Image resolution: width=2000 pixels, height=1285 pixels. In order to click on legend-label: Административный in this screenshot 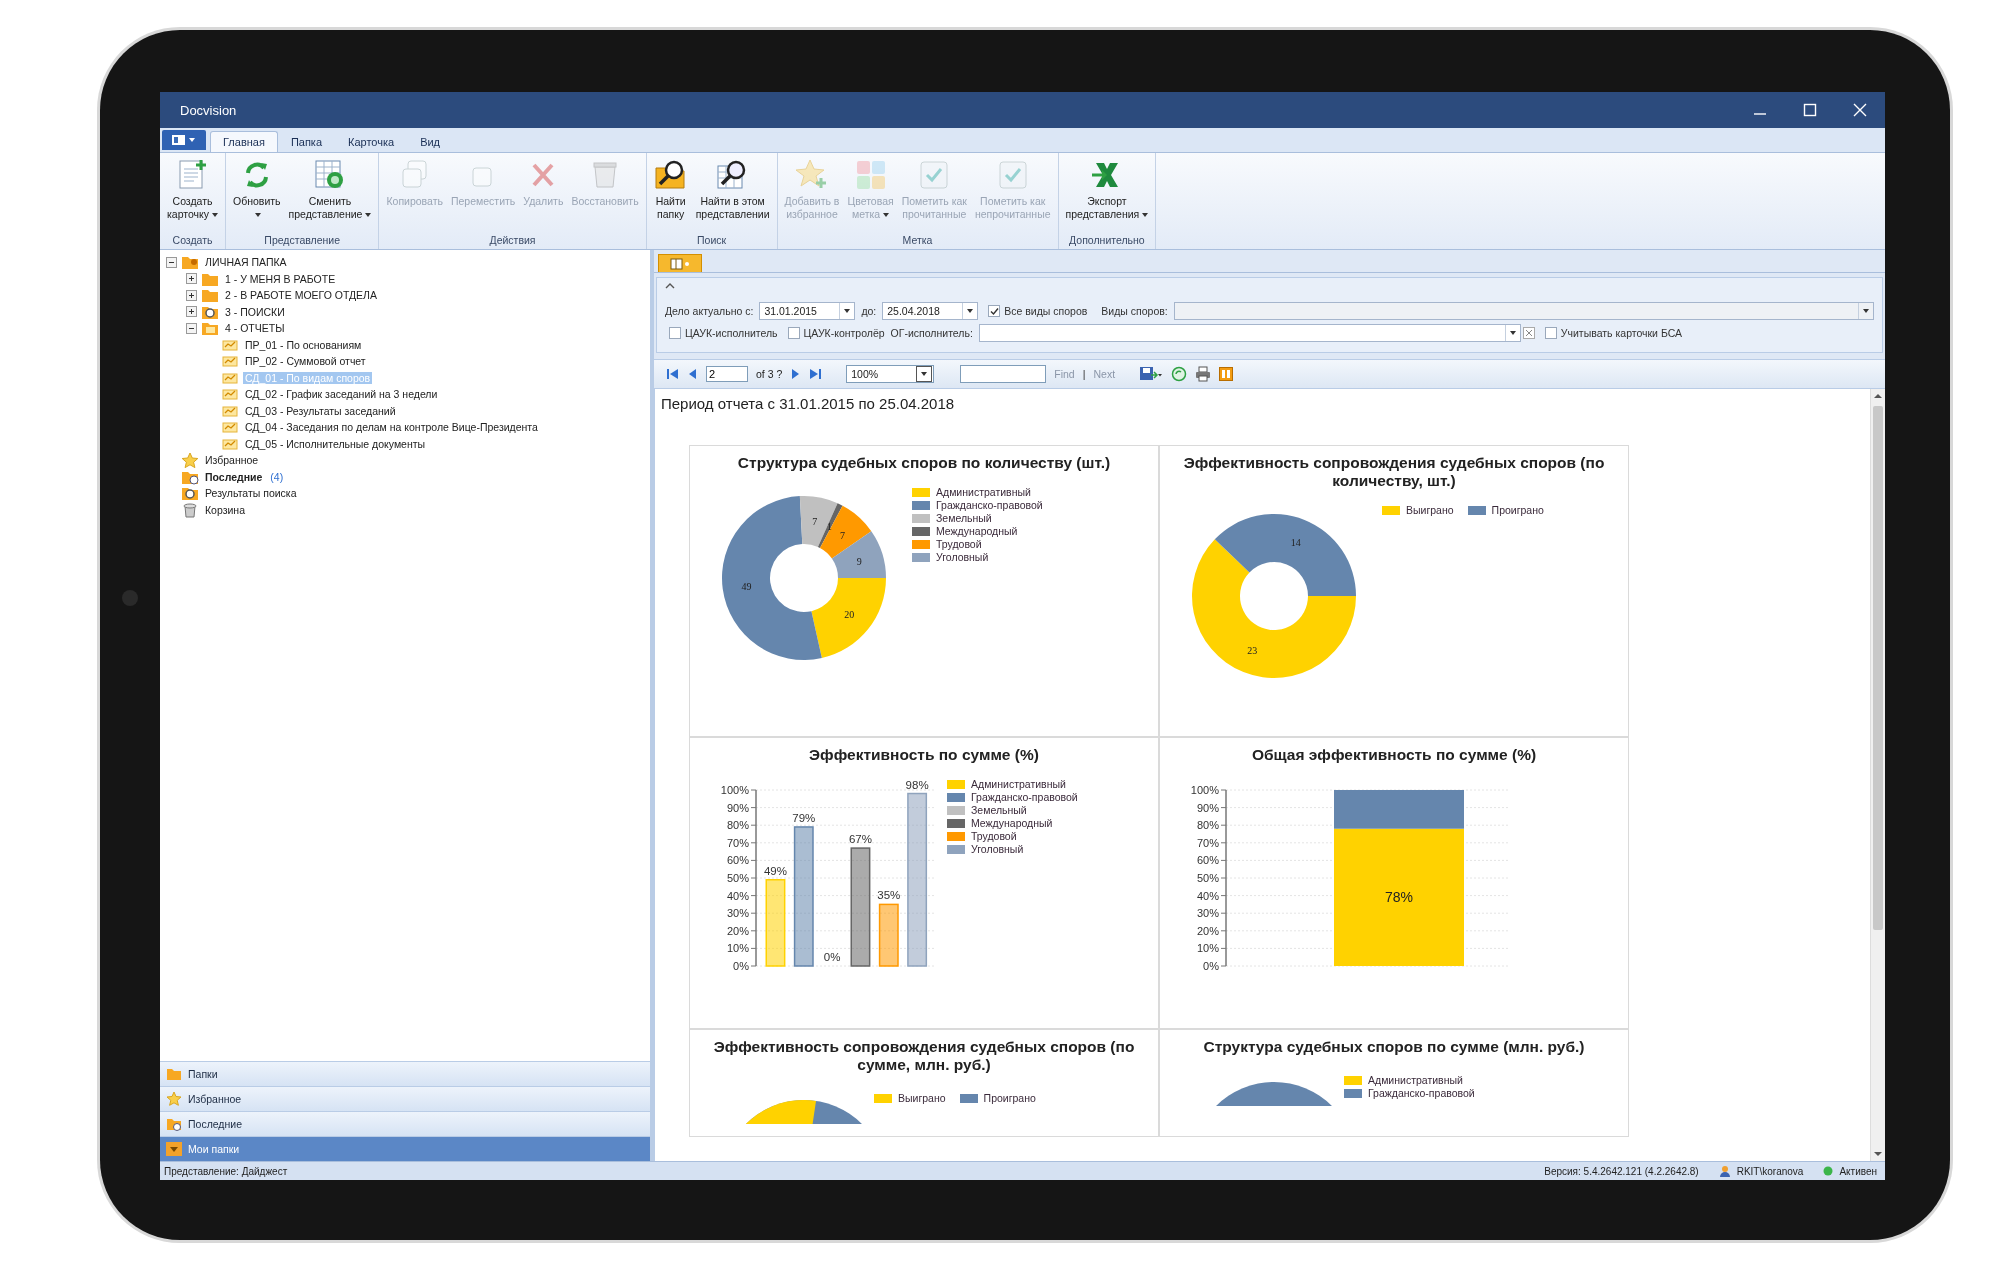, I will do `click(1415, 1080)`.